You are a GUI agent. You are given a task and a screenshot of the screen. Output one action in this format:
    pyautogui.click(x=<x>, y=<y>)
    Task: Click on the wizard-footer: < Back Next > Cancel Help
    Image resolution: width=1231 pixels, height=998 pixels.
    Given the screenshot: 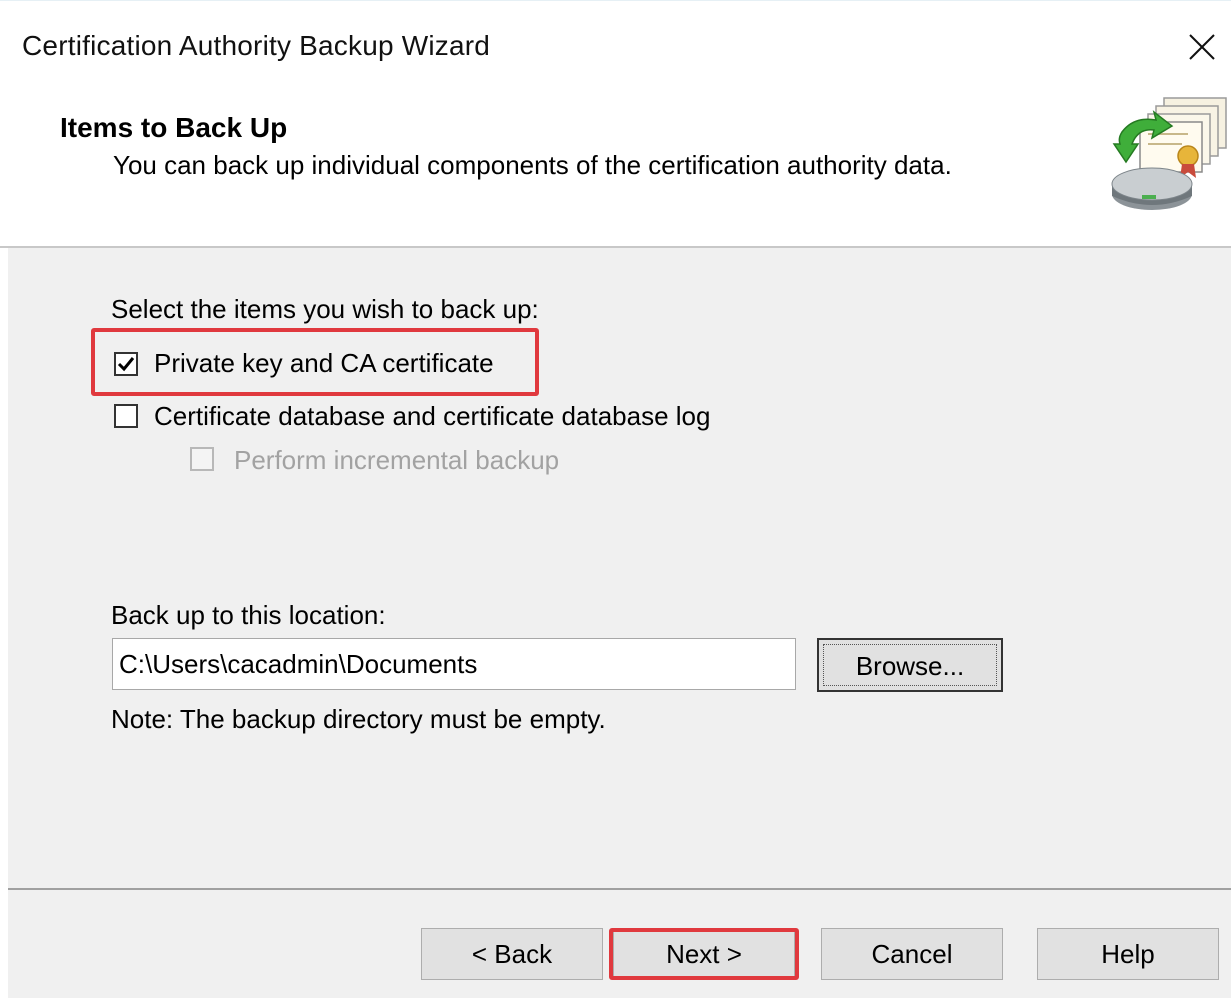 What is the action you would take?
    pyautogui.click(x=619, y=944)
    